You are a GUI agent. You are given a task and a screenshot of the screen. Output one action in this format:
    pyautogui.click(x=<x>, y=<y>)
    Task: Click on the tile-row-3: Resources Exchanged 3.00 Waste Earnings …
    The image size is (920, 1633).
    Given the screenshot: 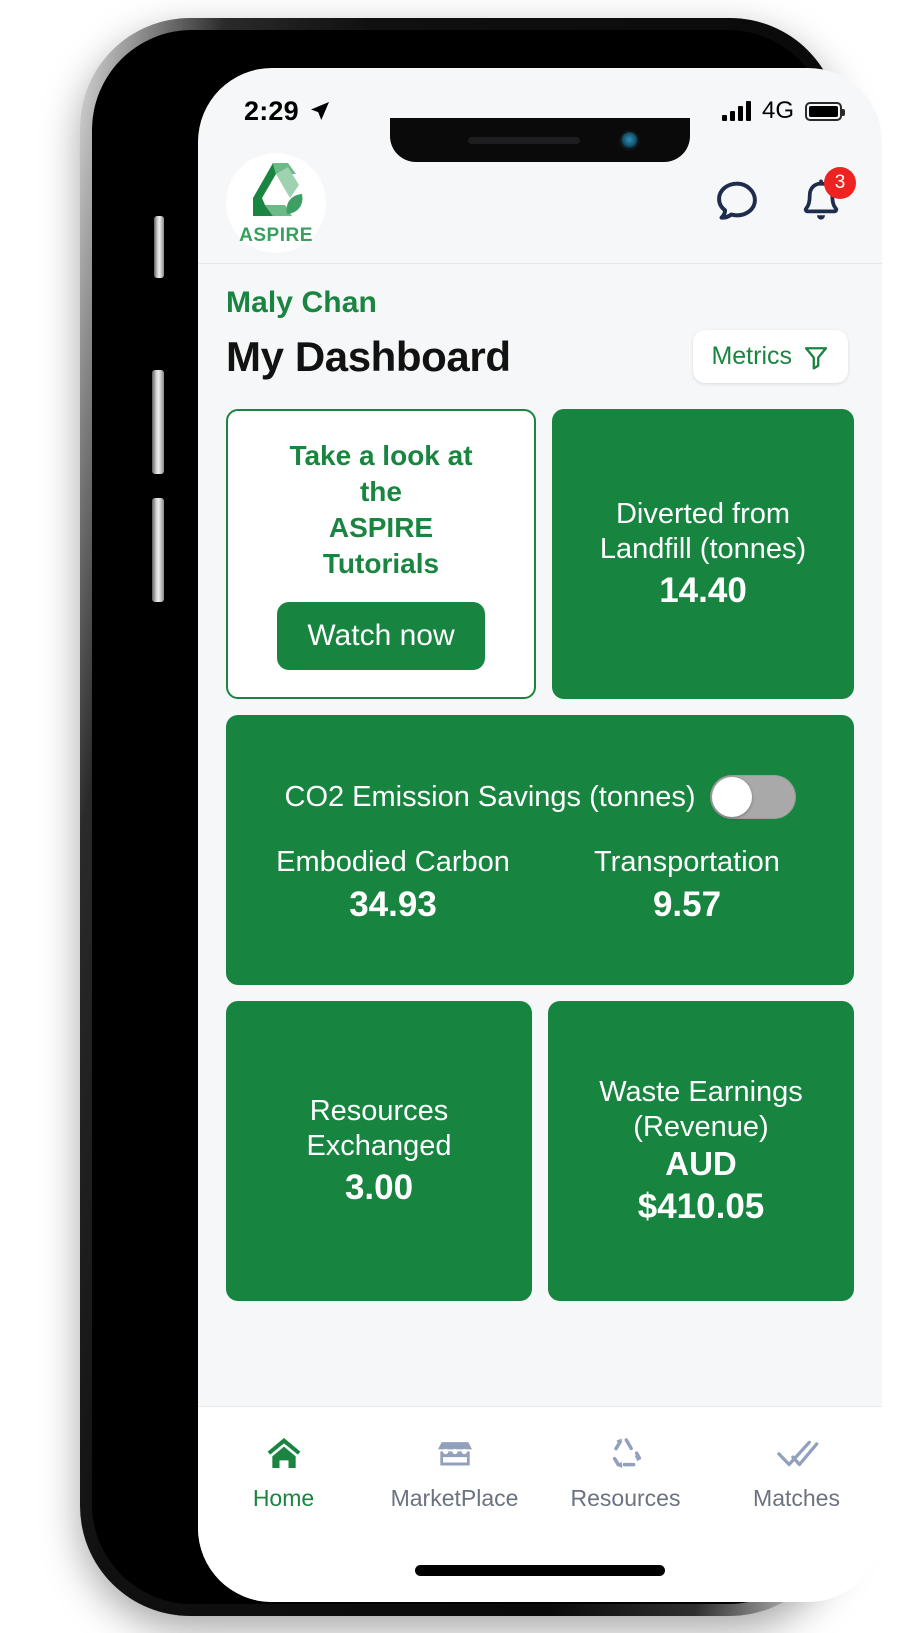 What is the action you would take?
    pyautogui.click(x=540, y=1151)
    